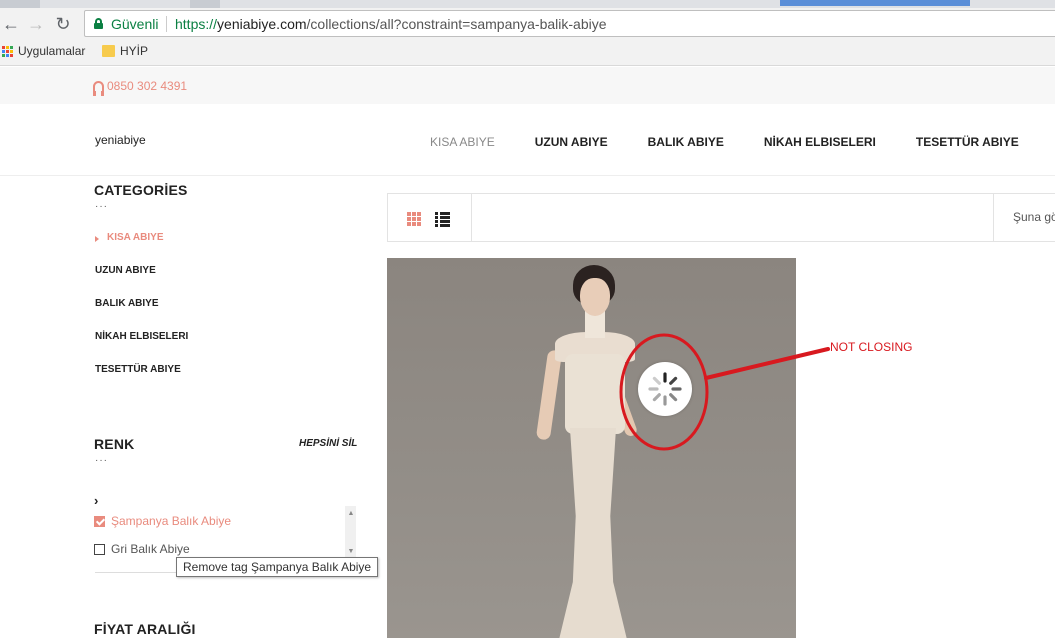  What do you see at coordinates (225, 532) in the screenshot?
I see `color-filter-list: Şampanya Balık Abiye Gri Balık Abiye ▲ ▼` at bounding box center [225, 532].